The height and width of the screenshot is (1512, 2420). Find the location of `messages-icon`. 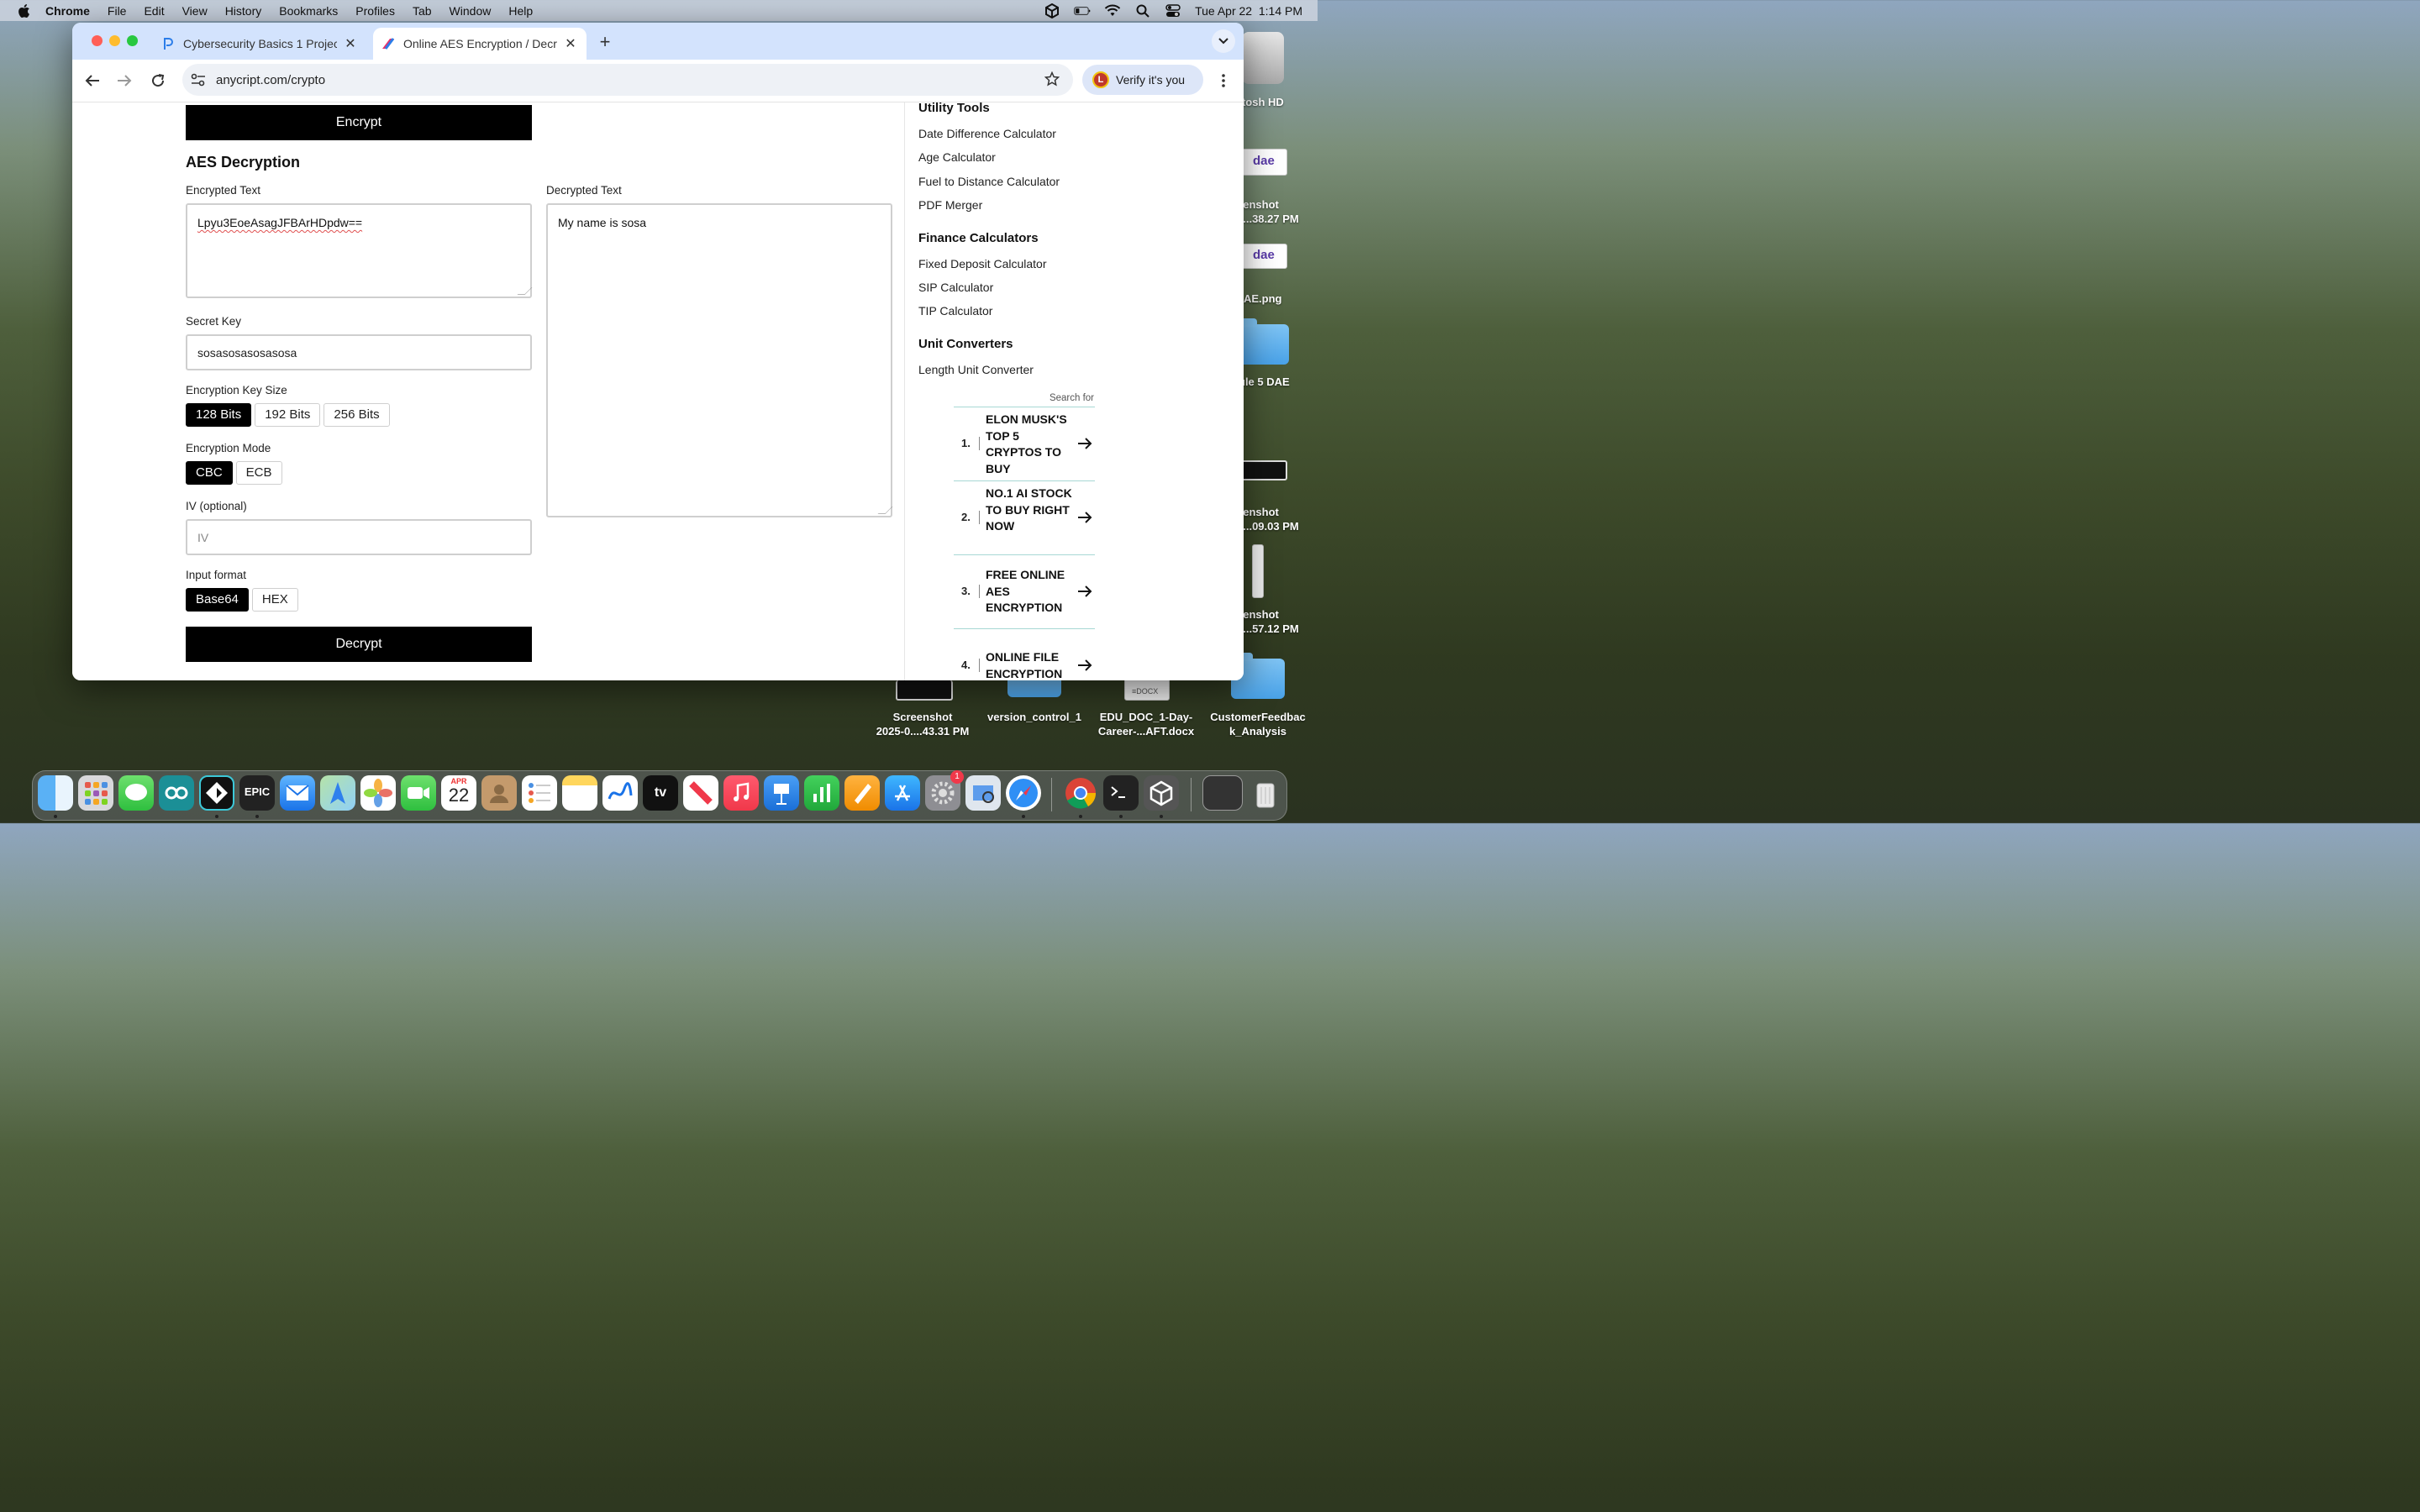

messages-icon is located at coordinates (136, 793).